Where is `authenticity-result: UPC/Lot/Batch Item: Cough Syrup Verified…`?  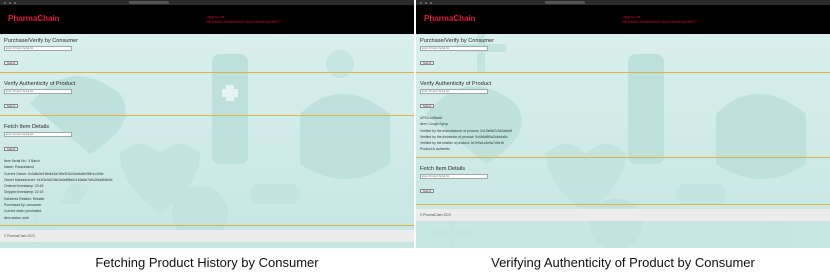 authenticity-result: UPC/Lot/Batch Item: Cough Syrup Verified… is located at coordinates (623, 134).